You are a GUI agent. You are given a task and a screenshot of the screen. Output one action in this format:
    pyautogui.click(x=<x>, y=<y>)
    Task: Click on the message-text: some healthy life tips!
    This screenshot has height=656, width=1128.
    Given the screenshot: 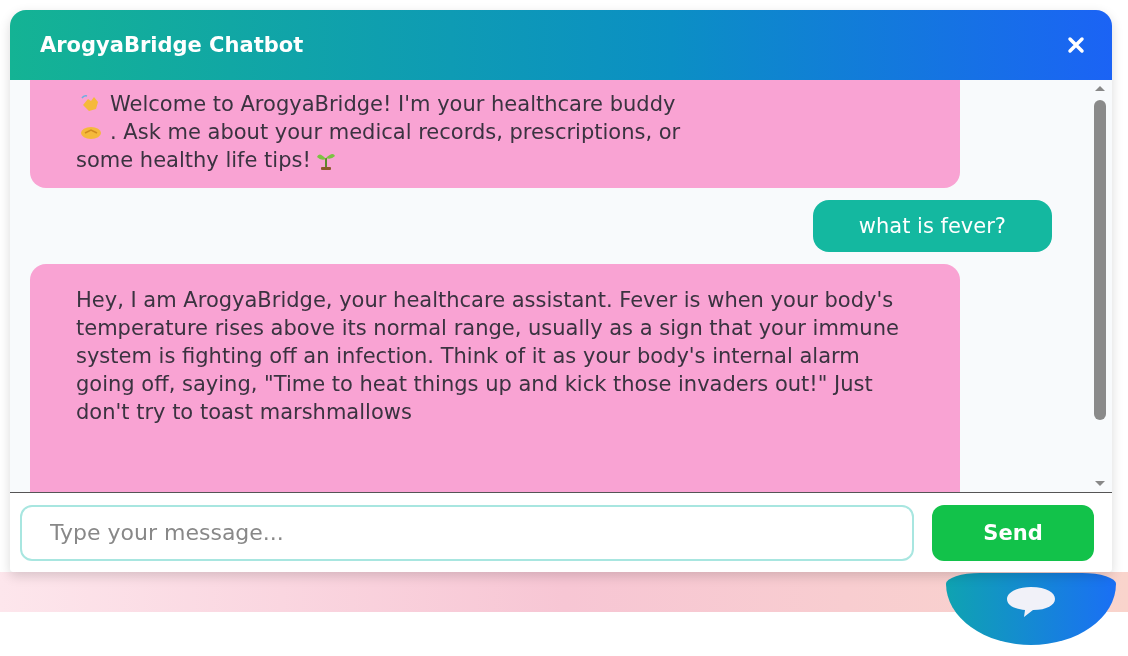 What is the action you would take?
    pyautogui.click(x=193, y=160)
    